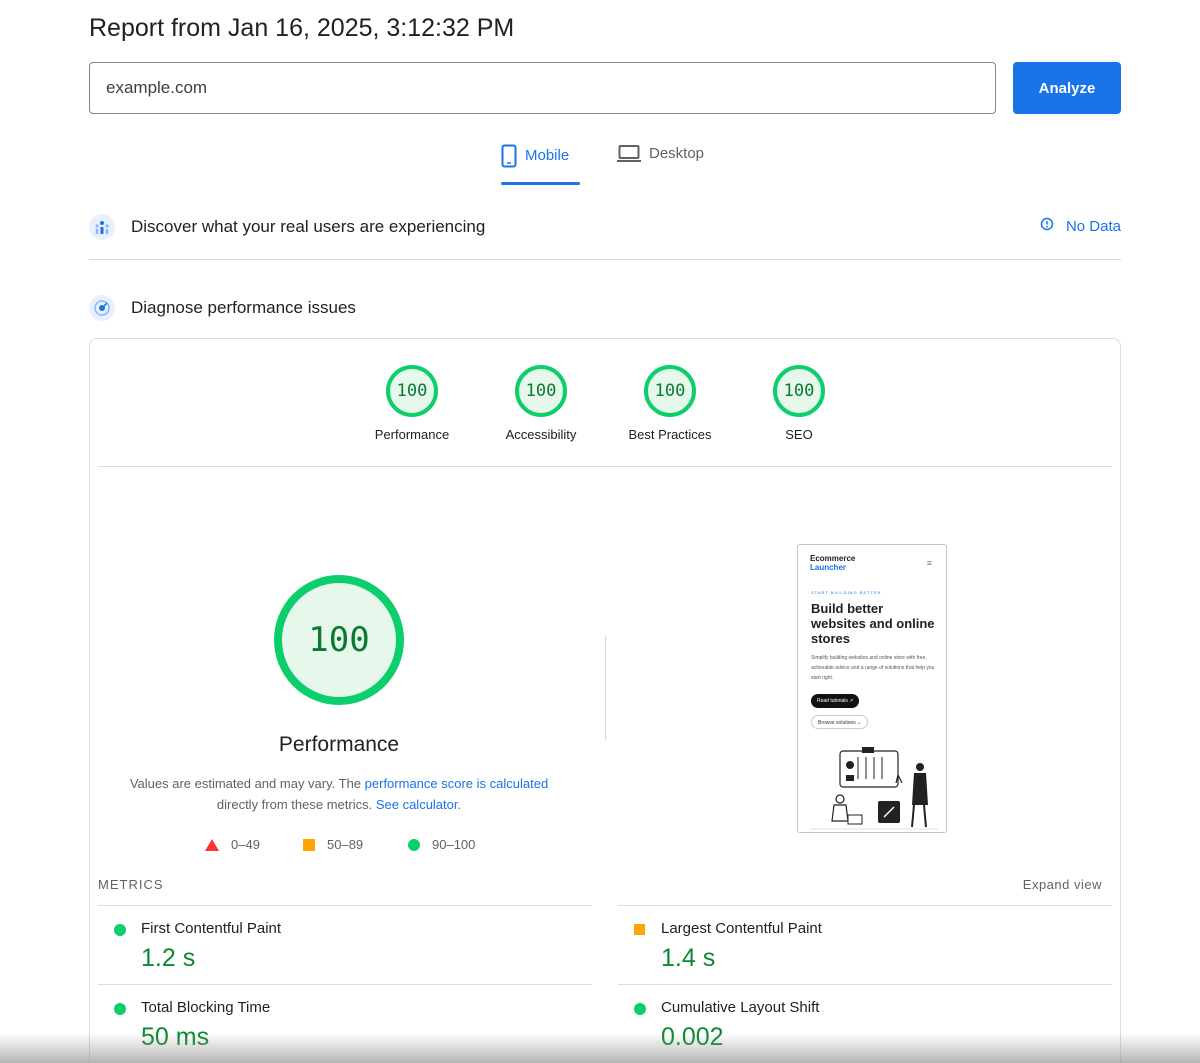  What do you see at coordinates (175, 1037) in the screenshot?
I see `metric-value: 50 ms` at bounding box center [175, 1037].